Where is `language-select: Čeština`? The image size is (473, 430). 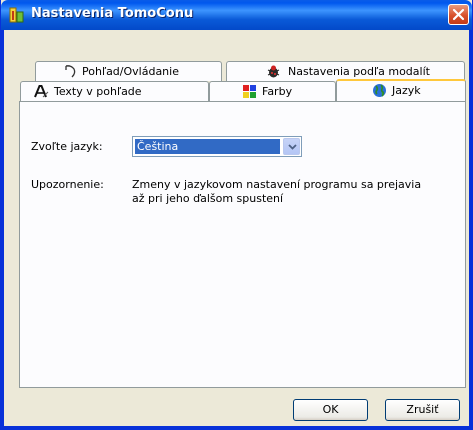 language-select: Čeština is located at coordinates (217, 146).